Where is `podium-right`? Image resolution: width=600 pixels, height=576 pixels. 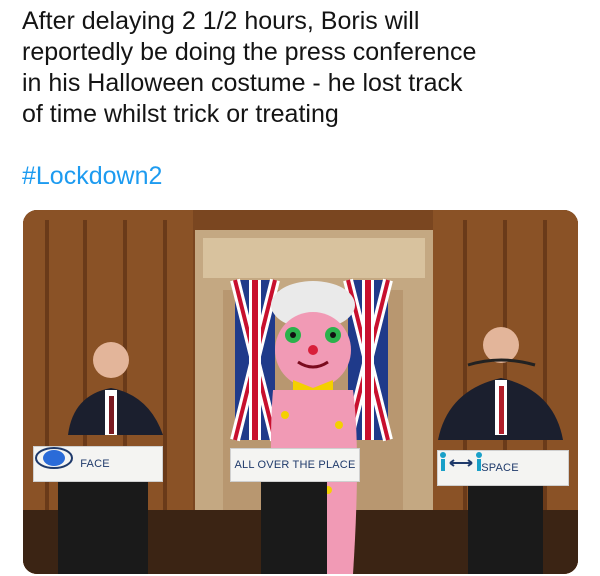 podium-right is located at coordinates (505, 527).